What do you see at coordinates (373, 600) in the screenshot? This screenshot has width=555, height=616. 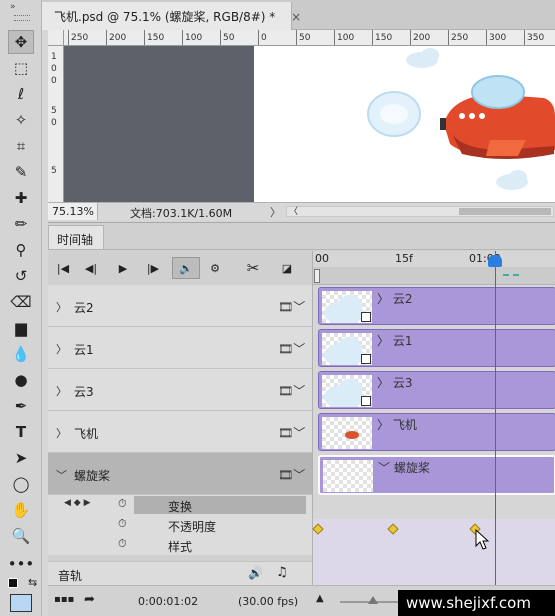 I see `slider-knob` at bounding box center [373, 600].